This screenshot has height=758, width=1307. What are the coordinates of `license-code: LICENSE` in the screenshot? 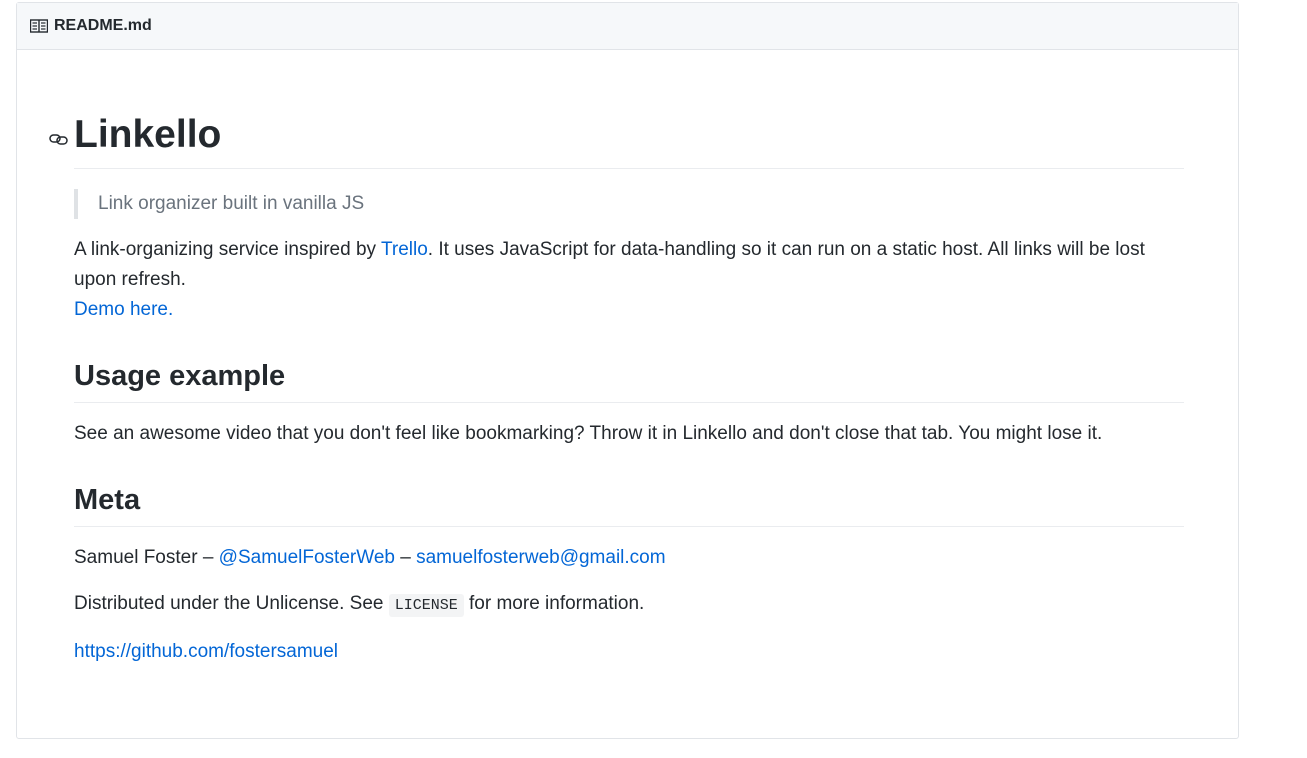 It's located at (426, 605).